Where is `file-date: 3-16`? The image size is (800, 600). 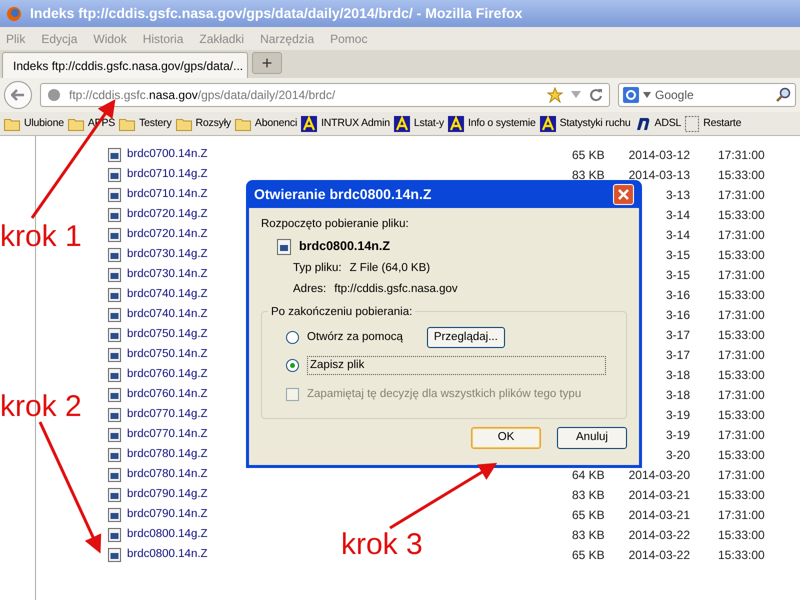
file-date: 3-16 is located at coordinates (678, 315).